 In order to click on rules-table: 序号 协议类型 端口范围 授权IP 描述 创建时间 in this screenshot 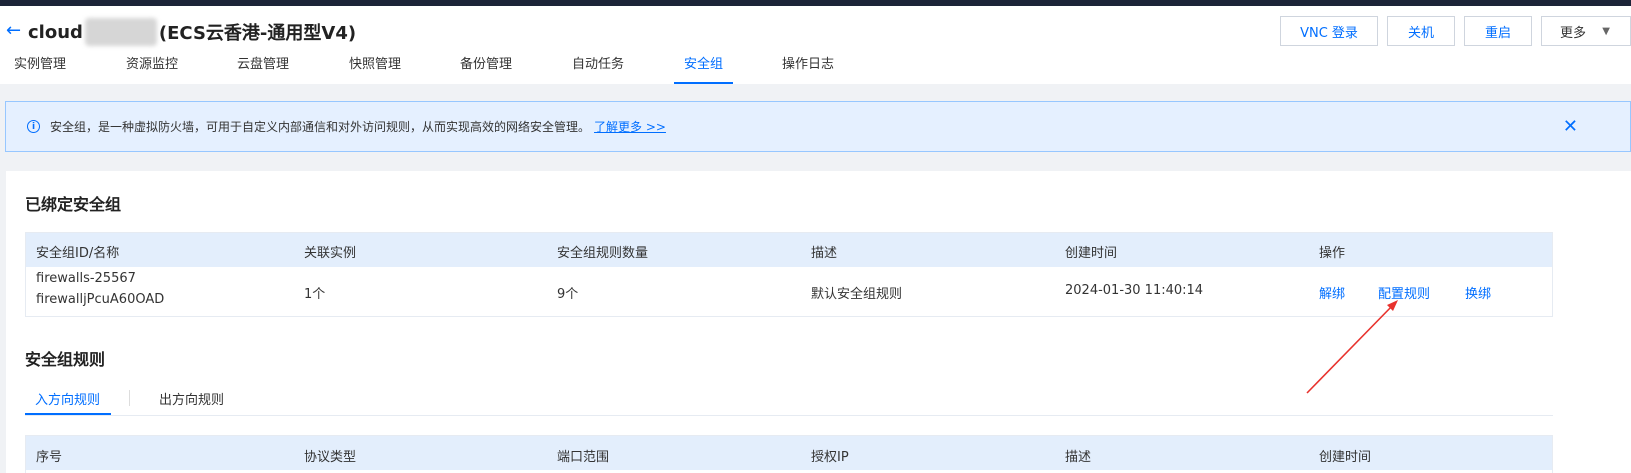, I will do `click(789, 454)`.